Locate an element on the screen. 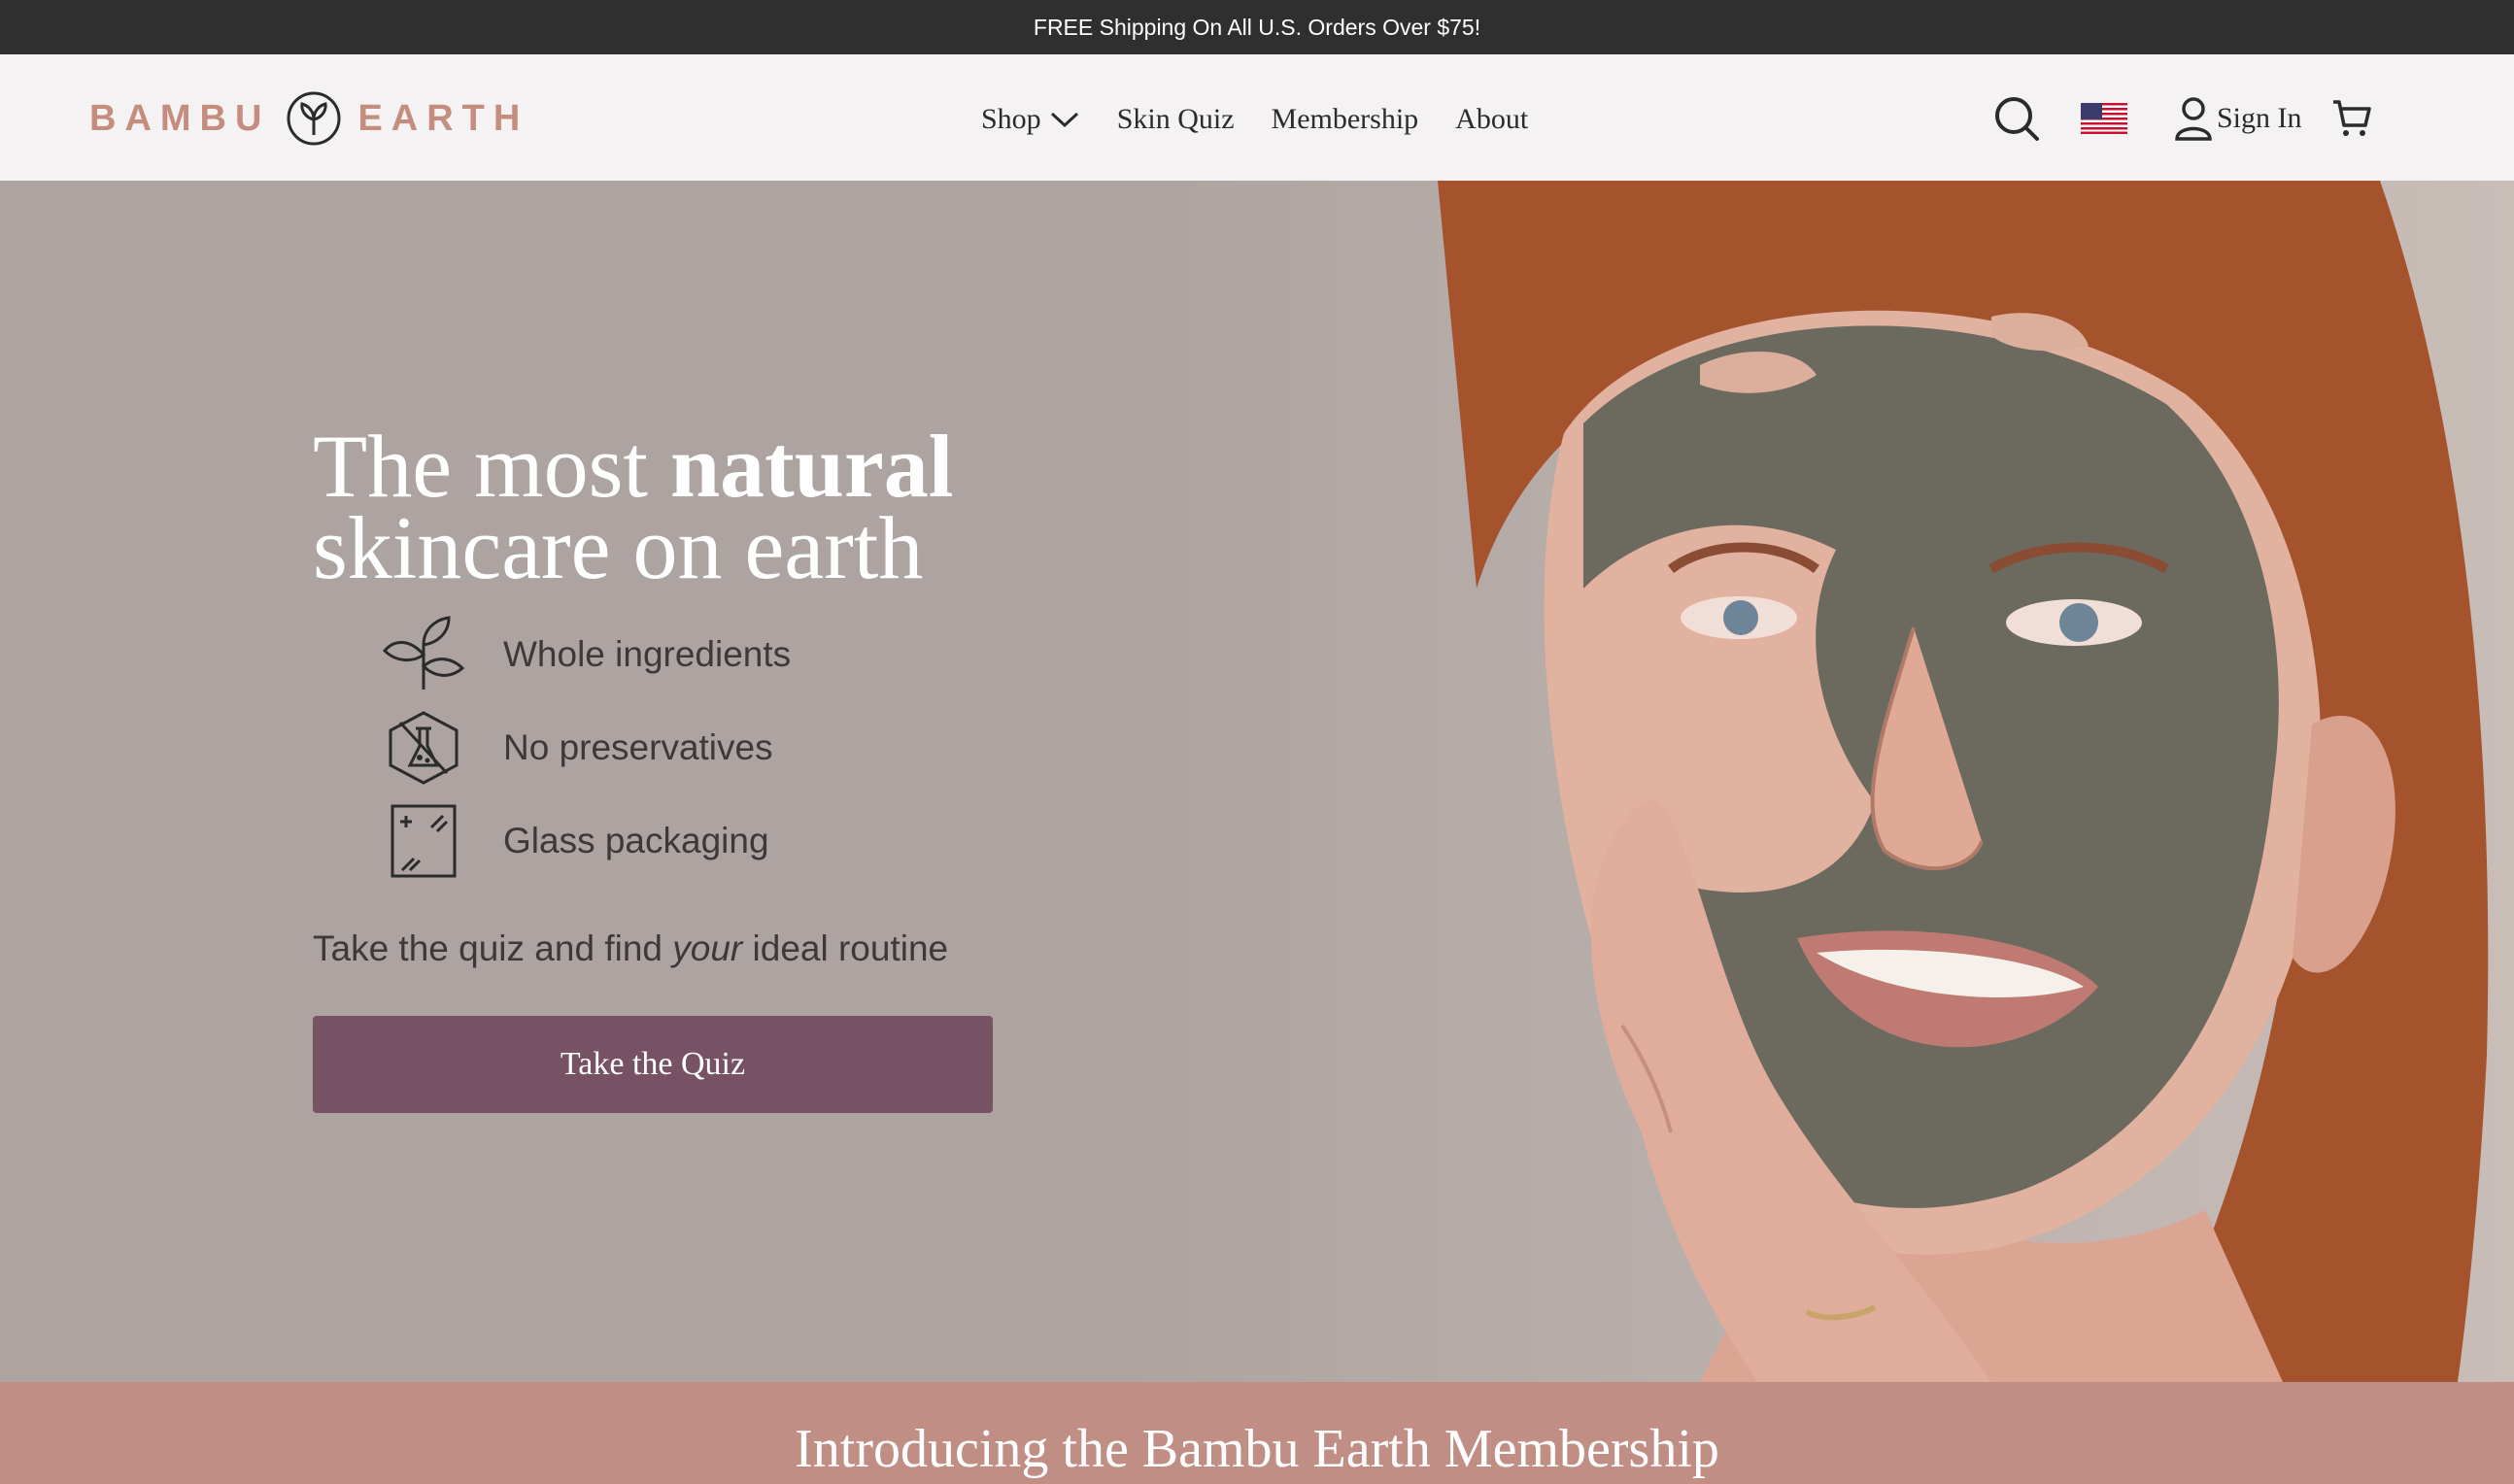 The height and width of the screenshot is (1484, 2514). hero-headline: The most natural skincare on earth is located at coordinates (633, 507).